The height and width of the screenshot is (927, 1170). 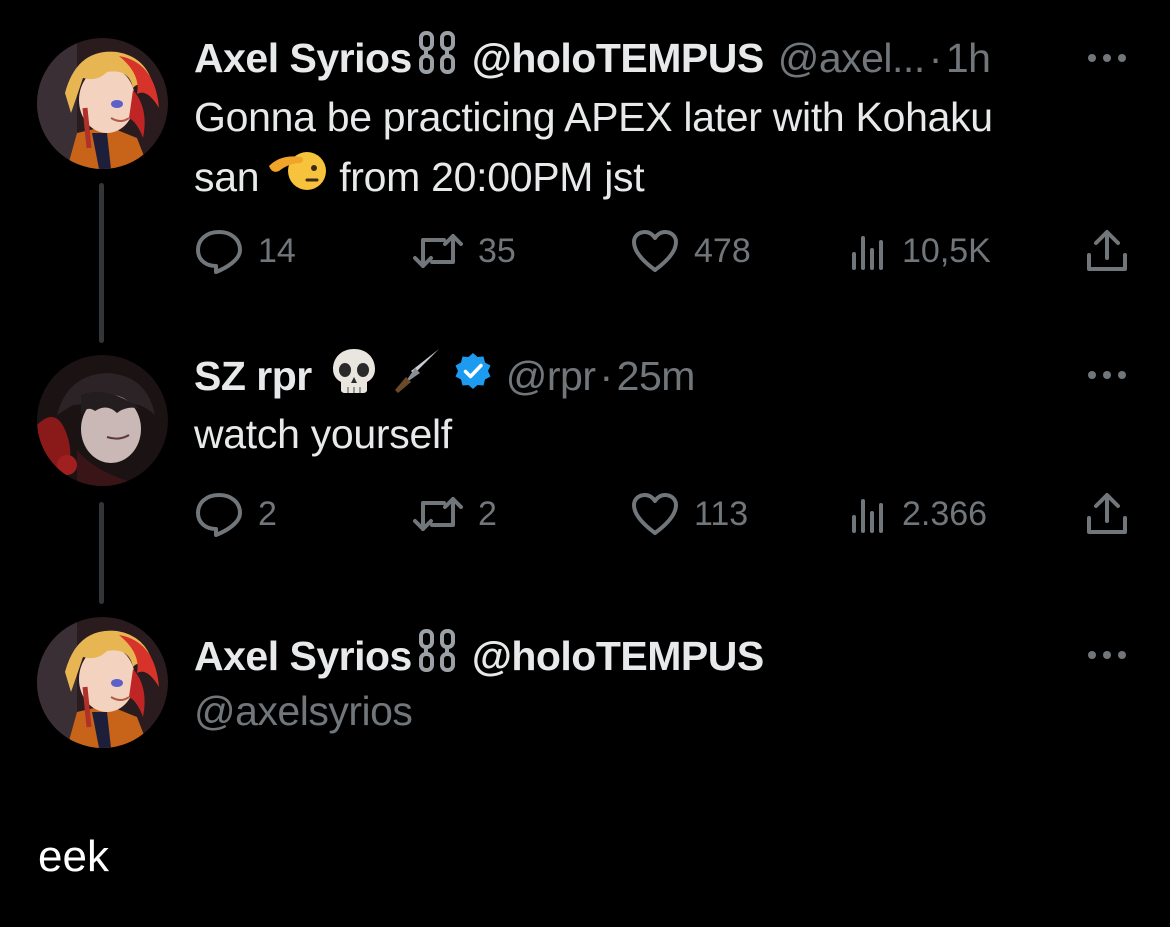 What do you see at coordinates (689, 514) in the screenshot?
I see `like-button: 113` at bounding box center [689, 514].